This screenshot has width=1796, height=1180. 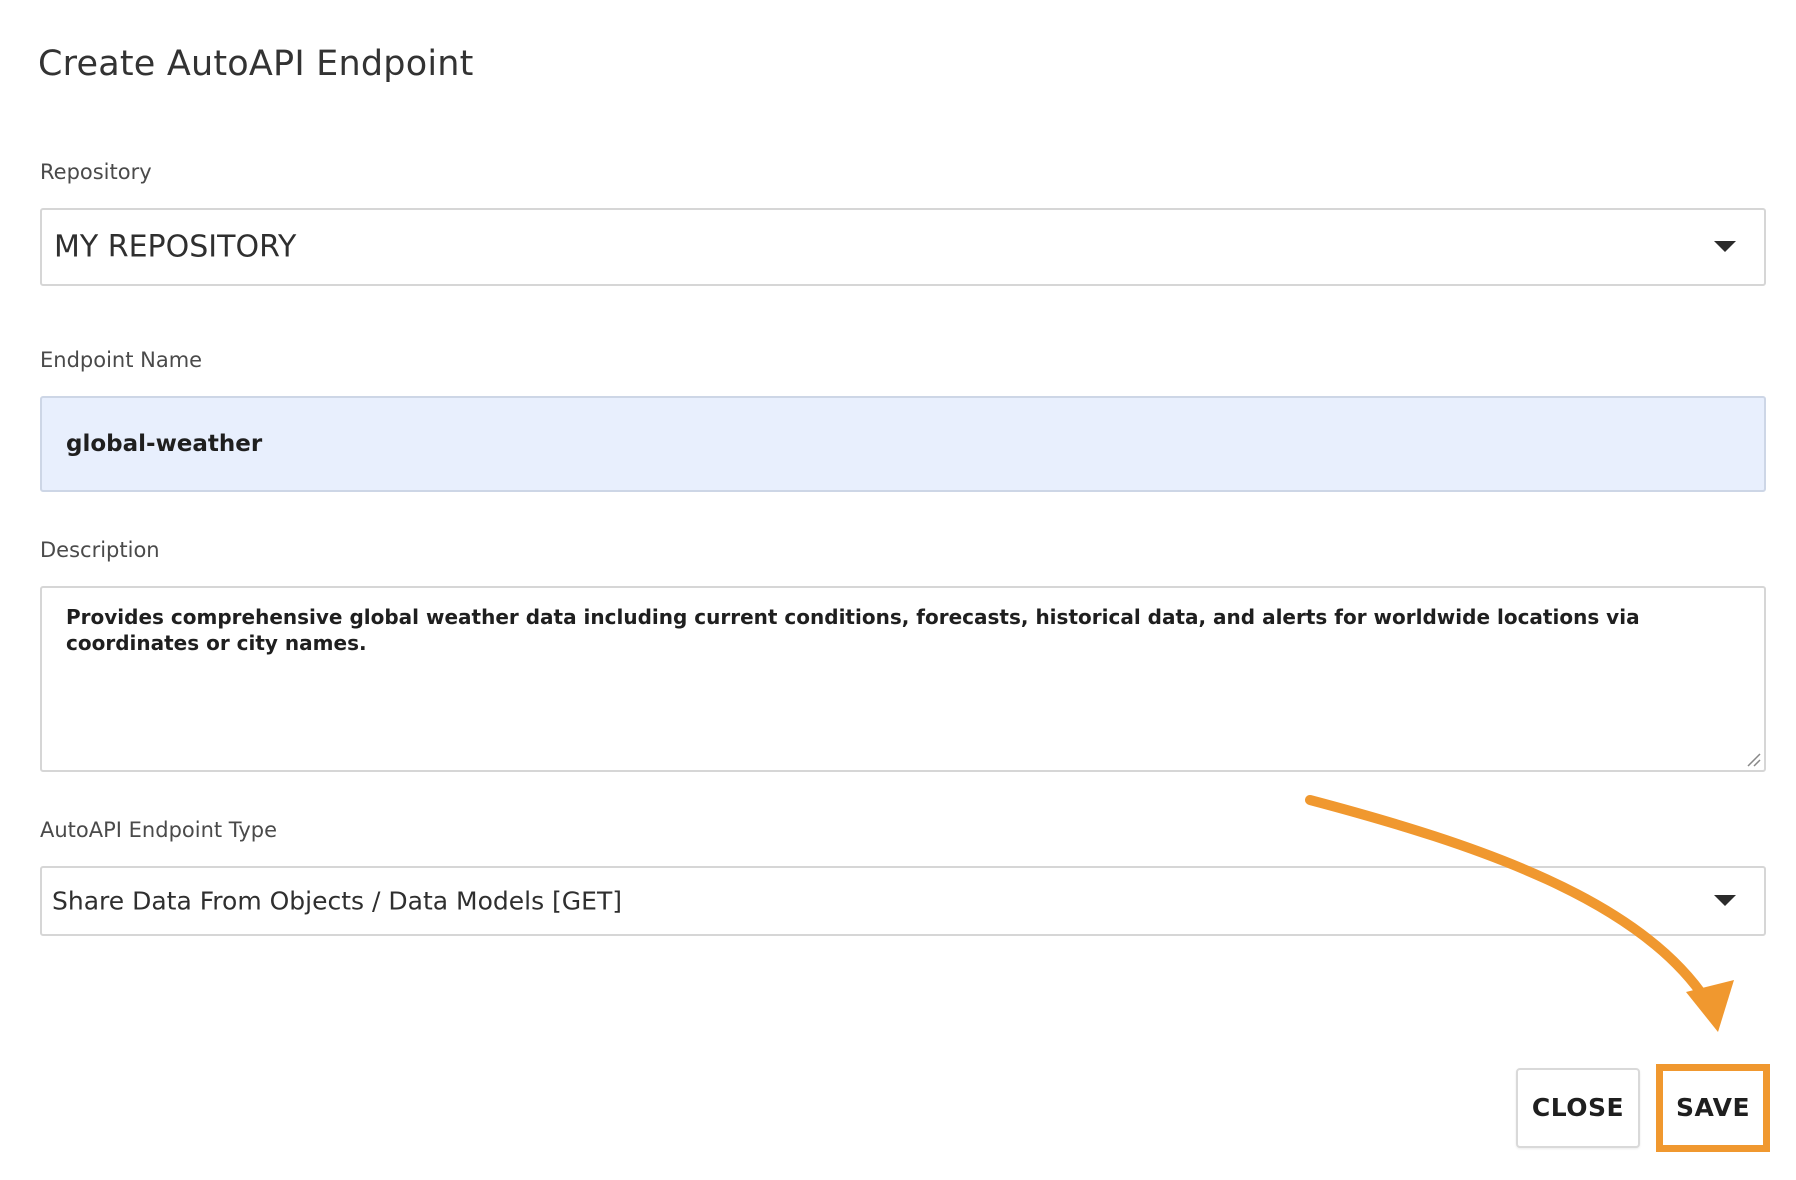 I want to click on endpoint-name-value: global-weather, so click(x=164, y=444).